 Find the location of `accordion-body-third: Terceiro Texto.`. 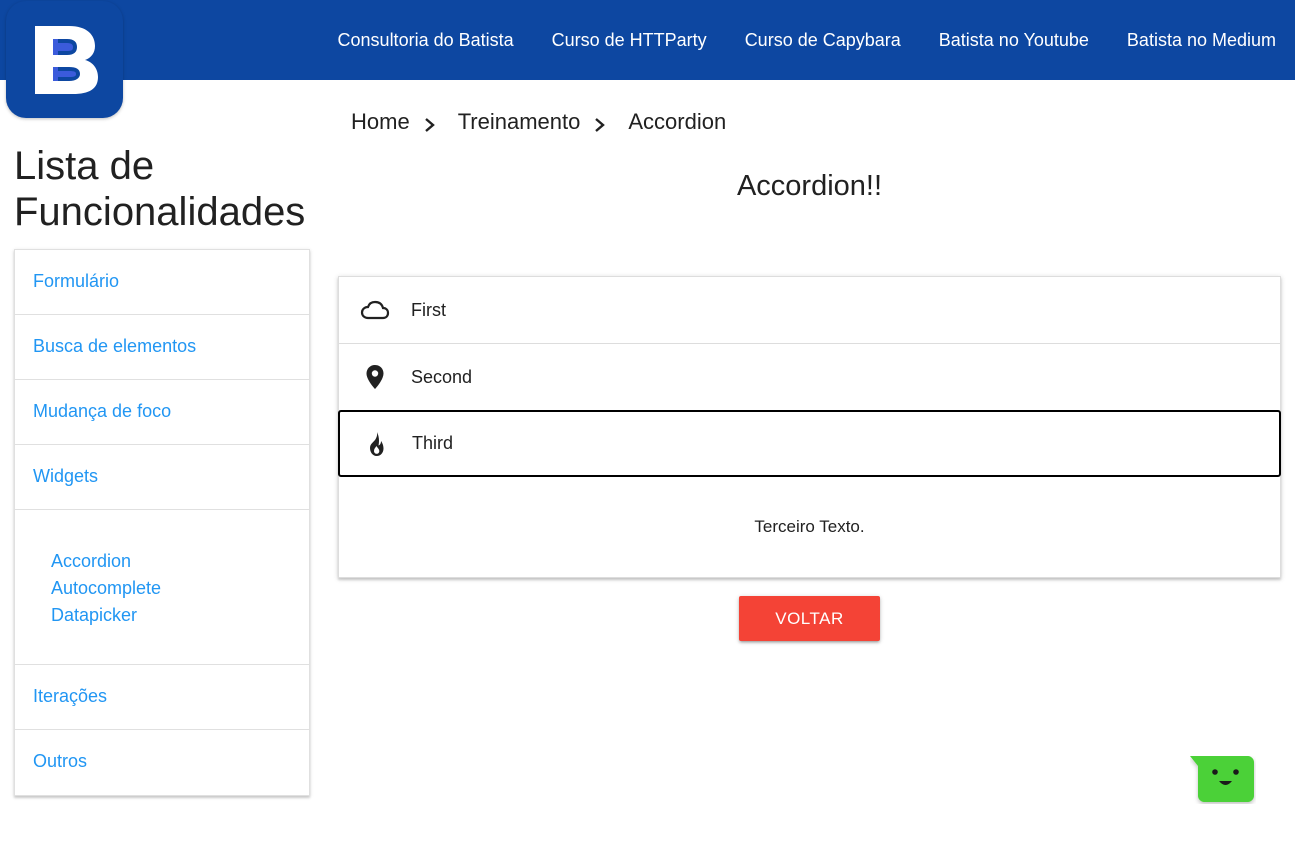

accordion-body-third: Terceiro Texto. is located at coordinates (809, 527).